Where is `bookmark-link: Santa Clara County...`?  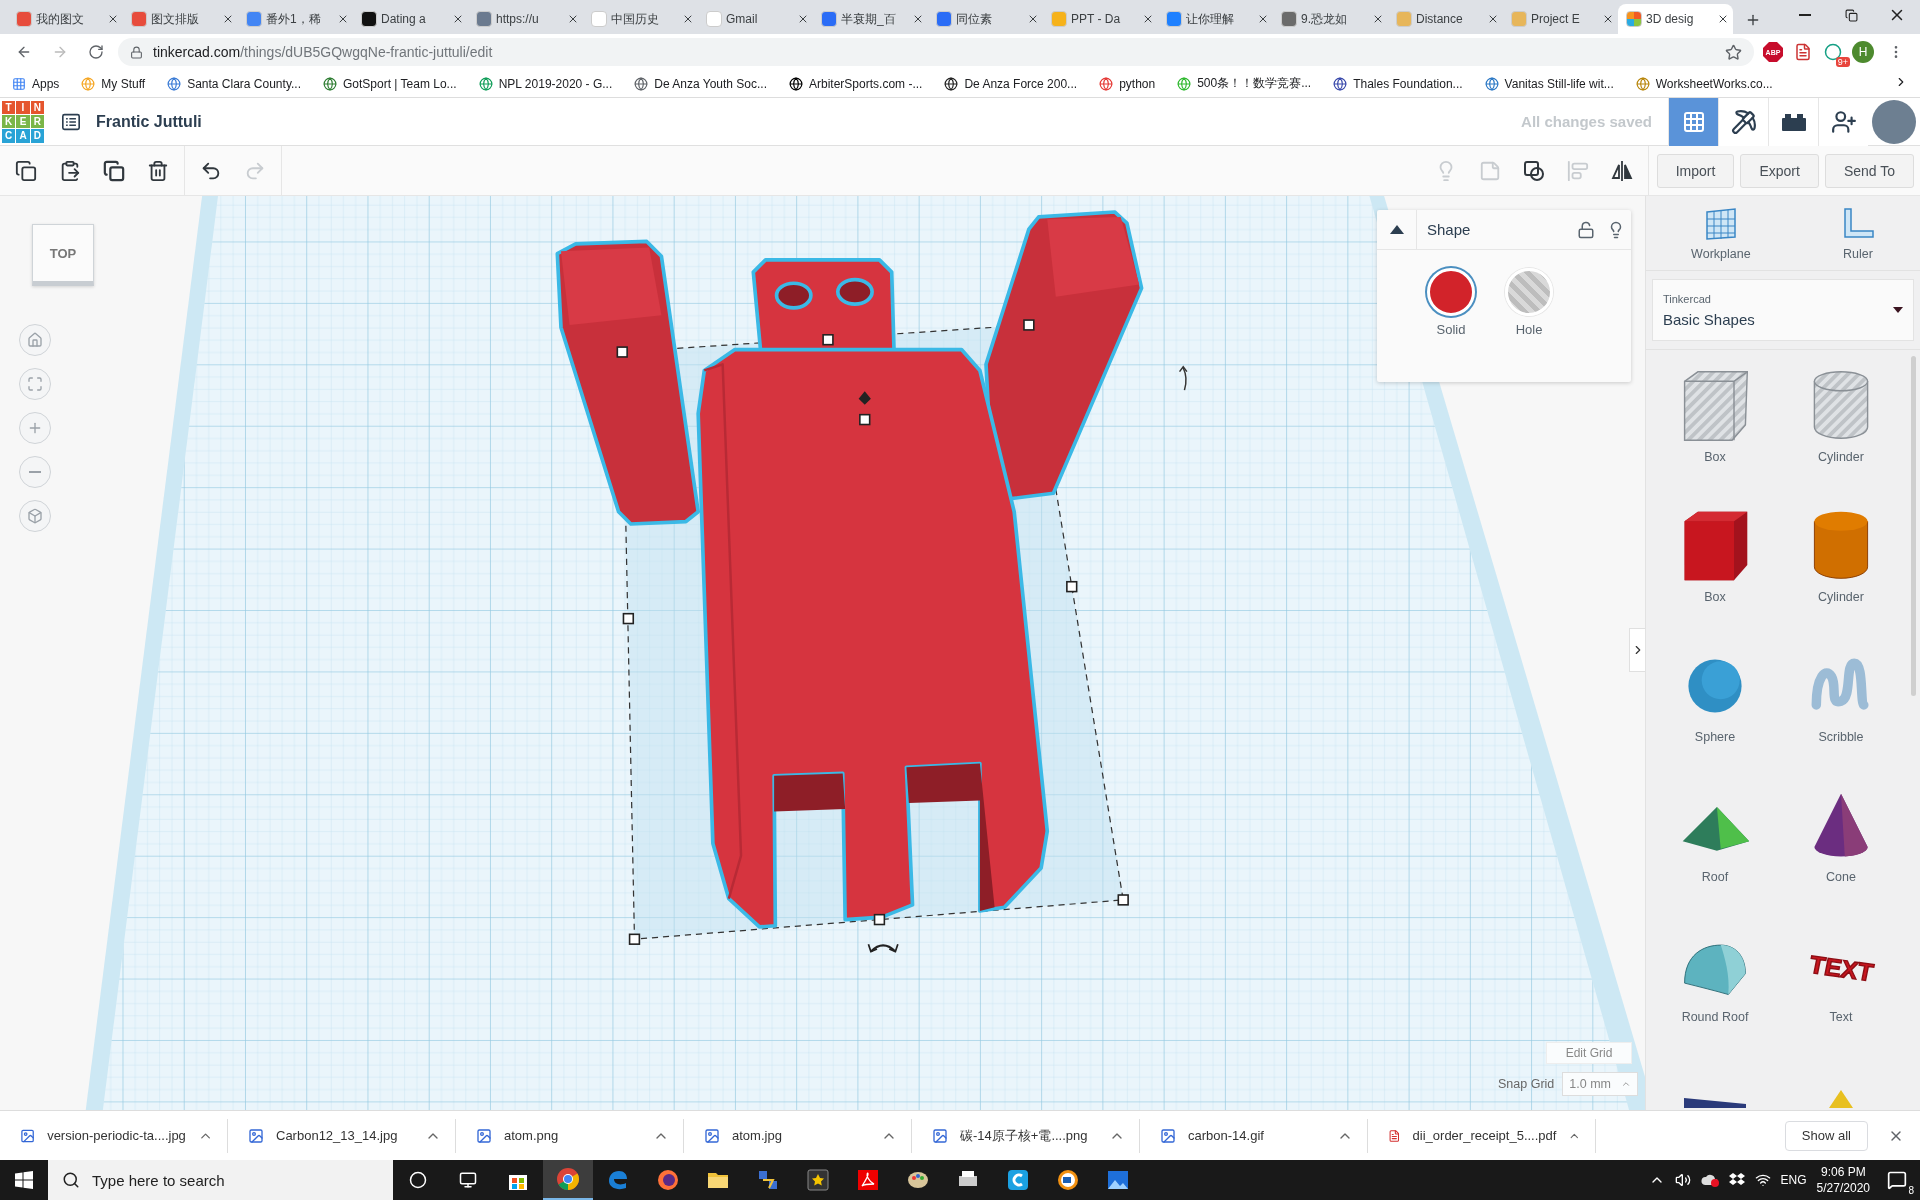 bookmark-link: Santa Clara County... is located at coordinates (234, 83).